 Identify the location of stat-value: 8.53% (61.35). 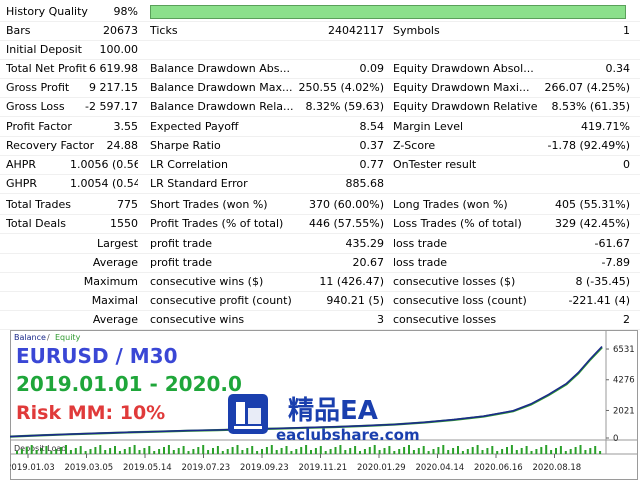
(590, 106).